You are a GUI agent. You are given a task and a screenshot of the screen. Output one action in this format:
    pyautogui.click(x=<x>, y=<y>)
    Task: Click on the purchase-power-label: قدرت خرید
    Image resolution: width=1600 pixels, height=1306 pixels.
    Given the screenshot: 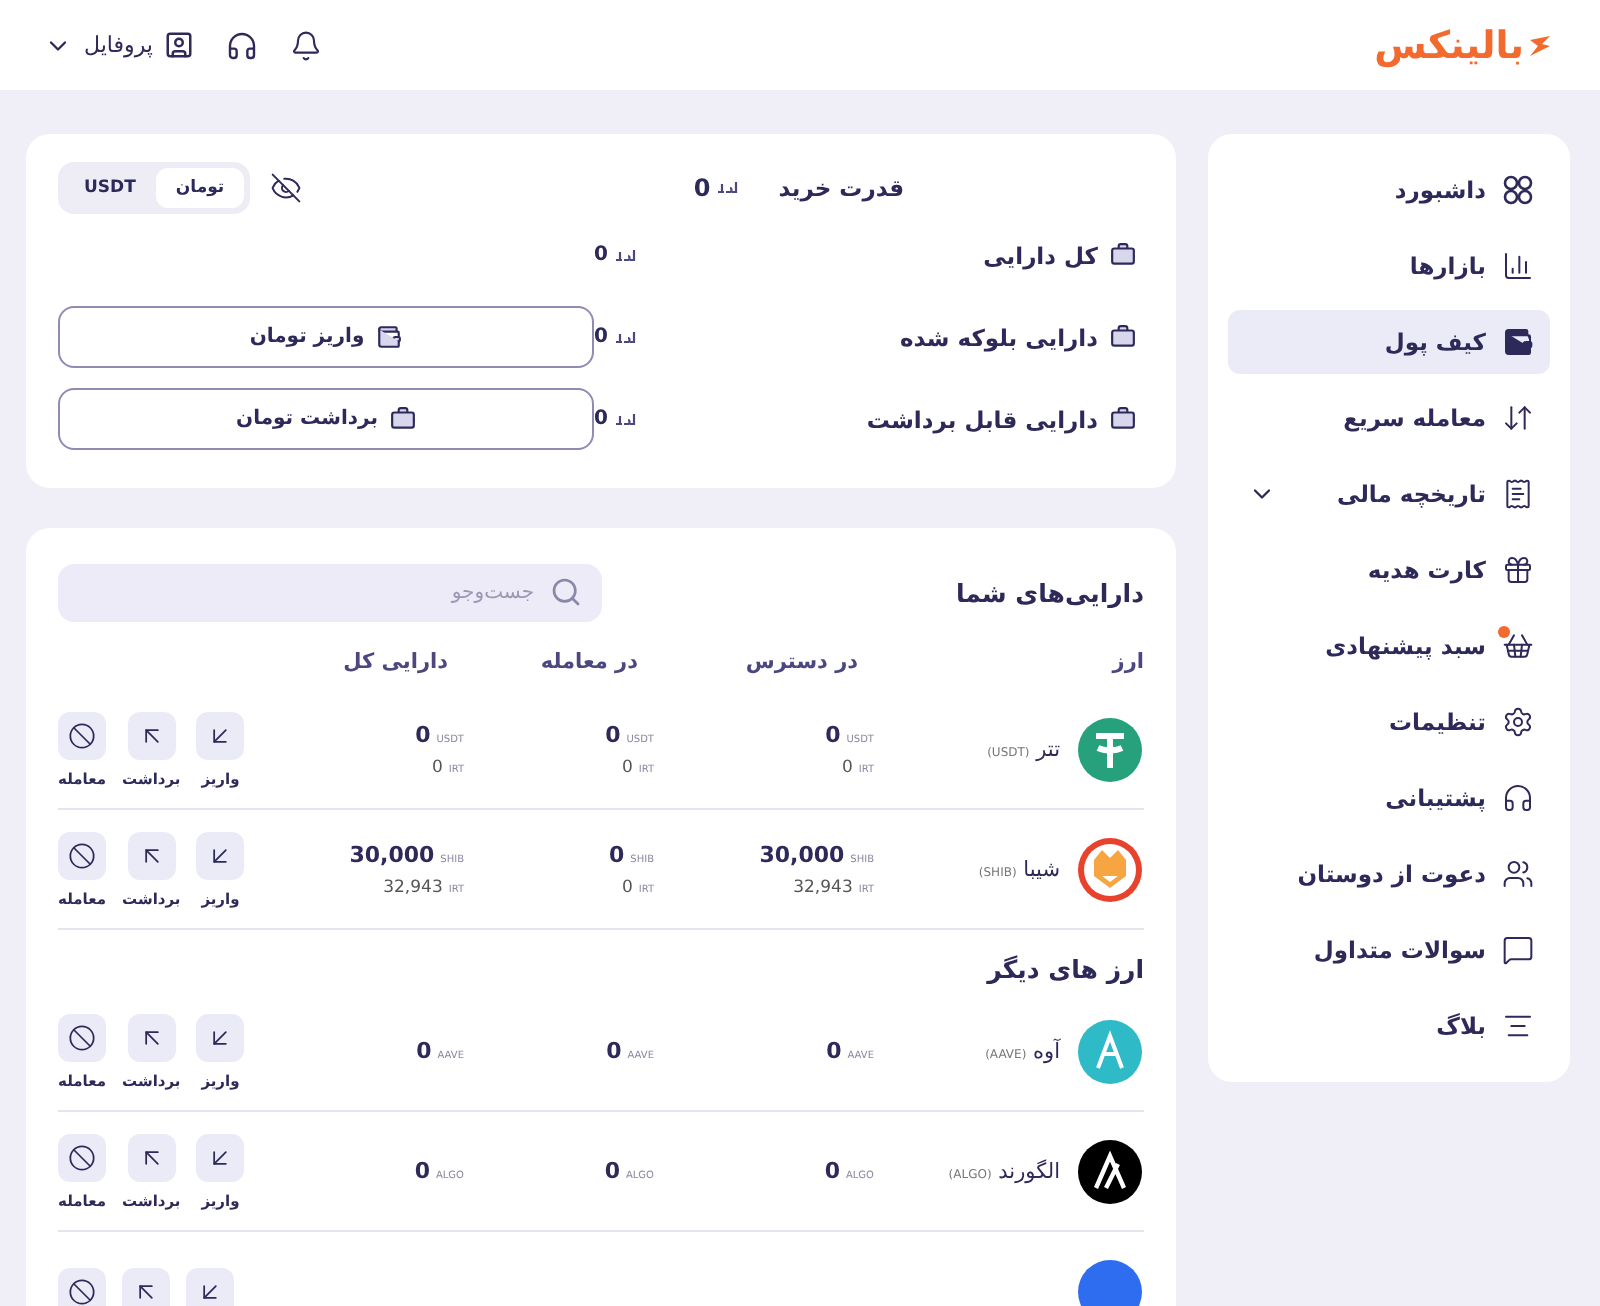 What is the action you would take?
    pyautogui.click(x=841, y=188)
    